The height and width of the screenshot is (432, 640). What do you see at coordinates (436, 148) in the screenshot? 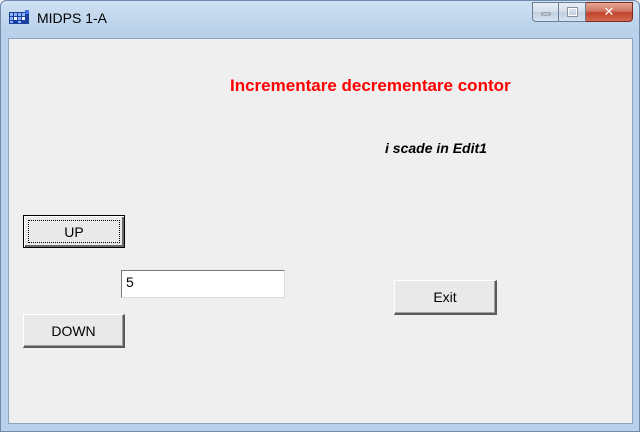
I see `hint-label: i scade in Edit1` at bounding box center [436, 148].